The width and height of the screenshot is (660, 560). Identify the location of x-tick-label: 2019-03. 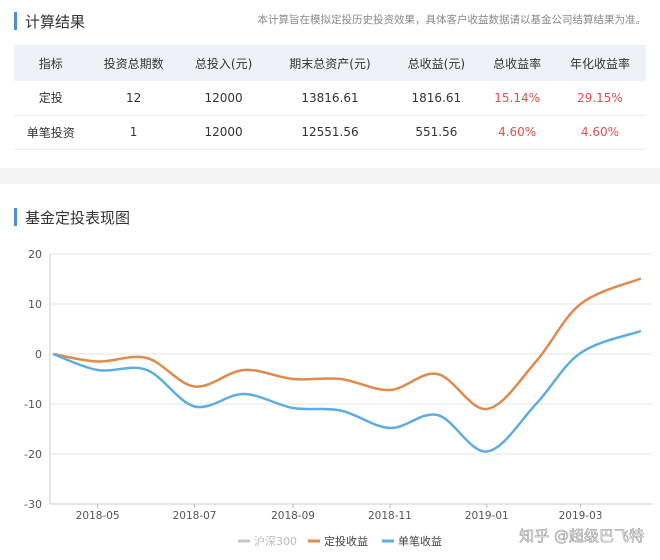
(581, 516).